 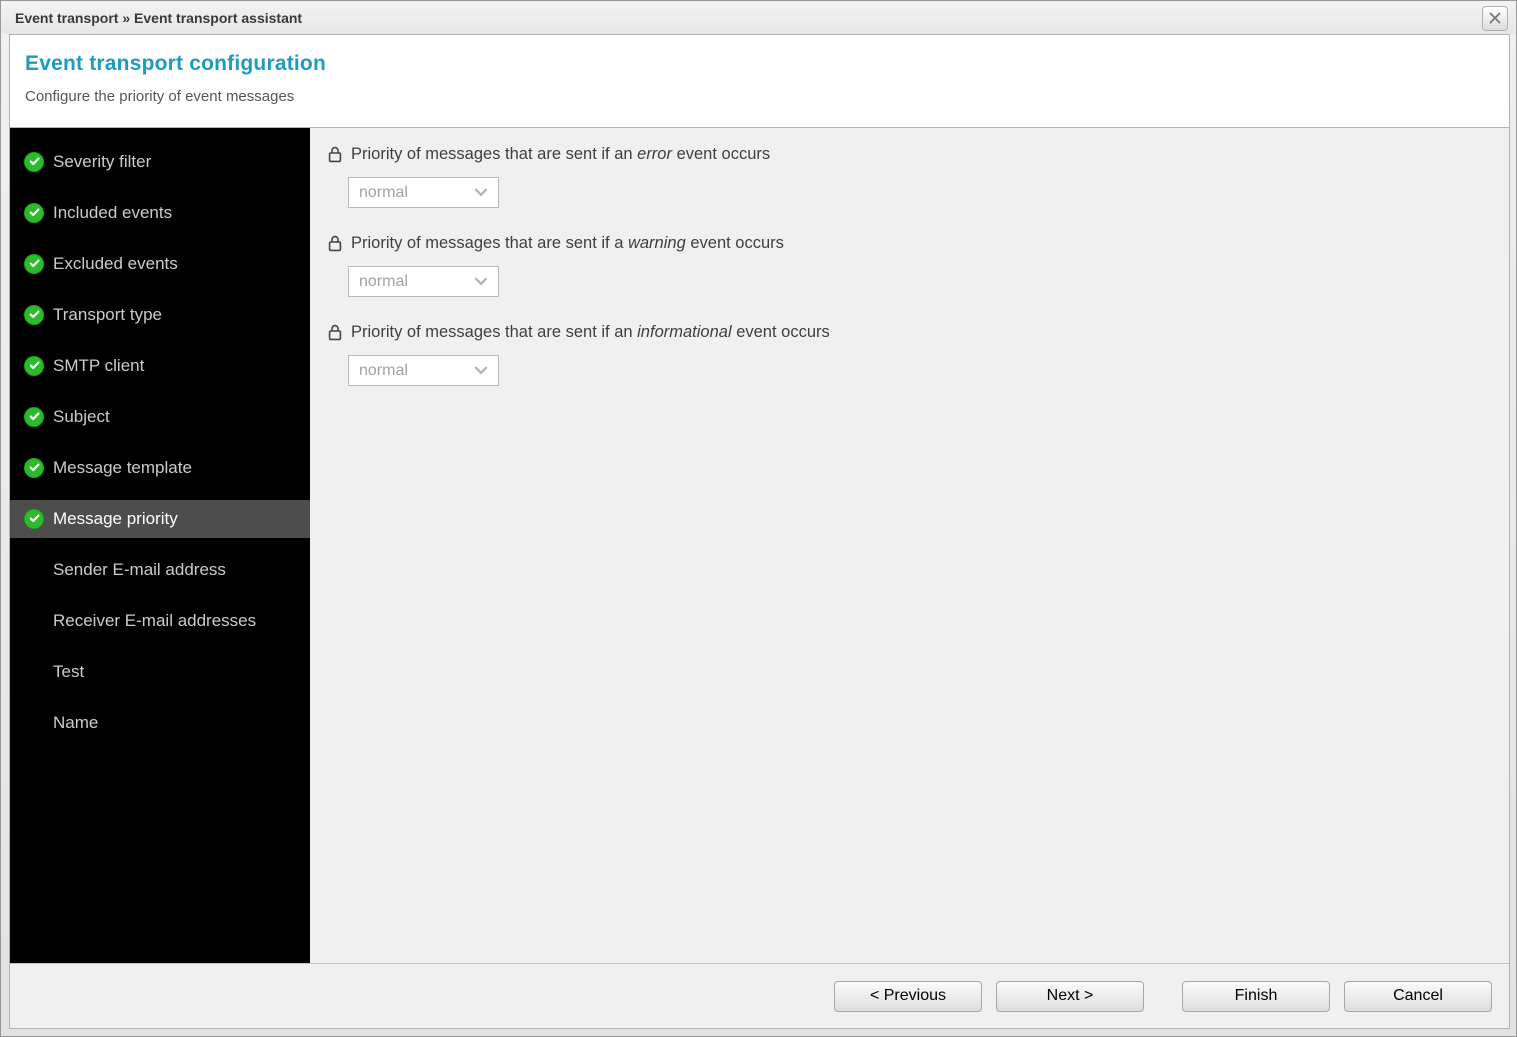 What do you see at coordinates (160, 722) in the screenshot?
I see `sidebar-item-name: Name` at bounding box center [160, 722].